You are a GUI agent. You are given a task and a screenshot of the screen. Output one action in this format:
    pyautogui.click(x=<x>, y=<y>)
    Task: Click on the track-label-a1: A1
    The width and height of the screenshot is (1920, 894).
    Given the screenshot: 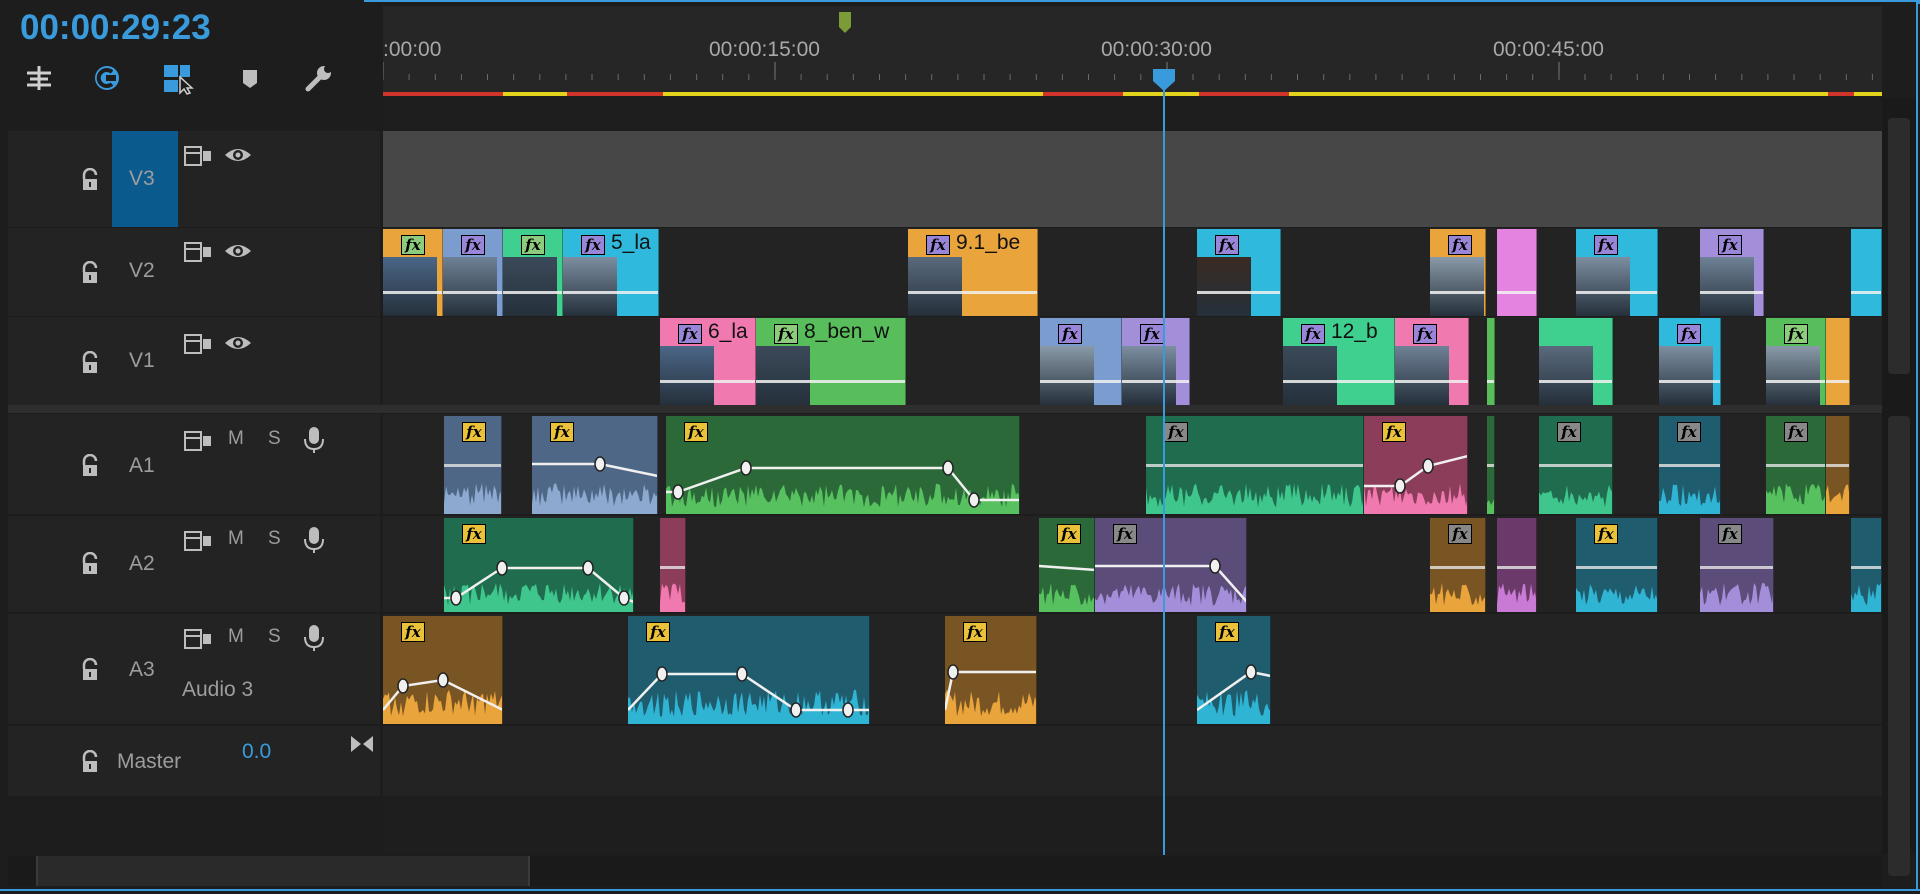 What is the action you would take?
    pyautogui.click(x=142, y=466)
    